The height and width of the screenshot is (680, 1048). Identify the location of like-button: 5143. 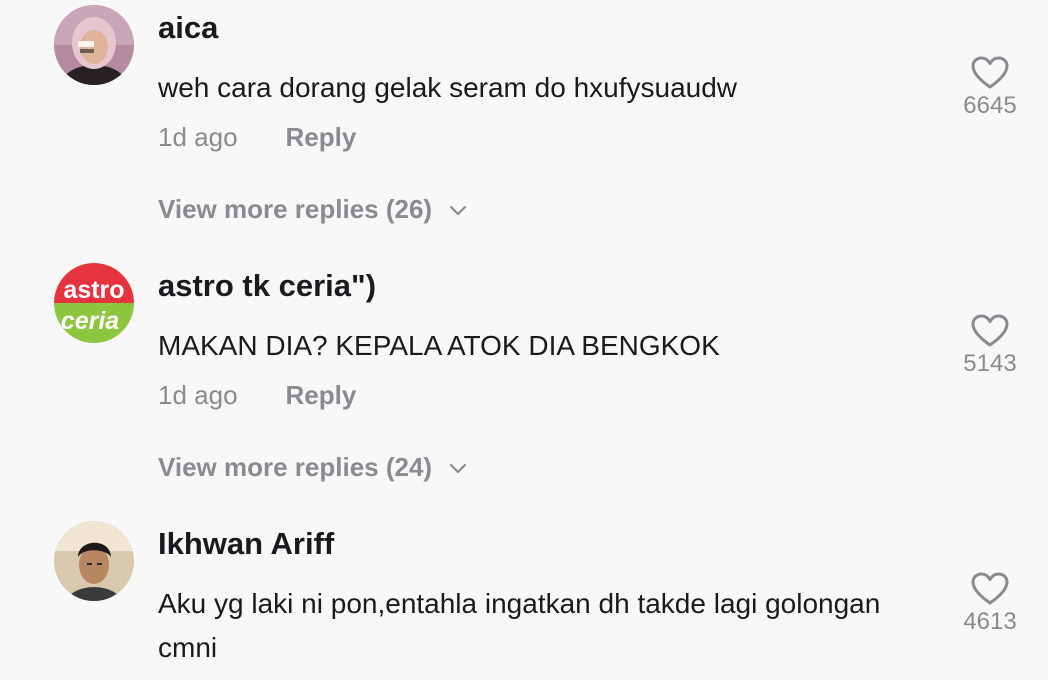
(990, 346).